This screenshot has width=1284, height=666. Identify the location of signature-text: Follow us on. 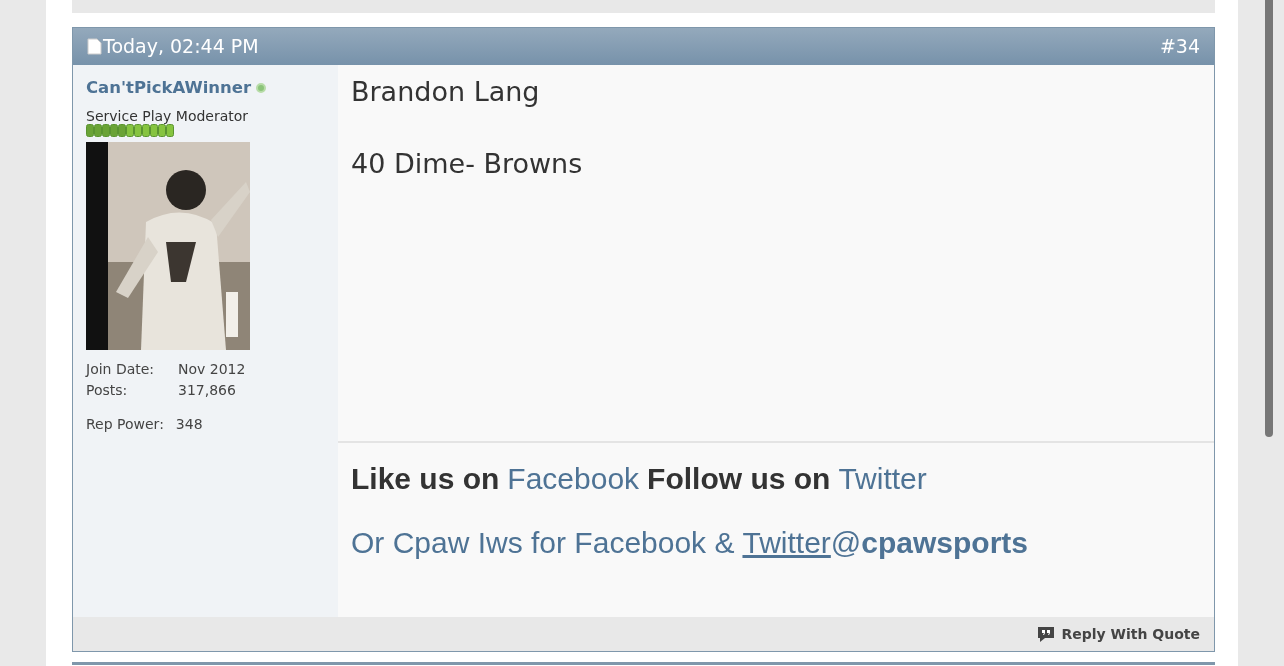
(739, 479).